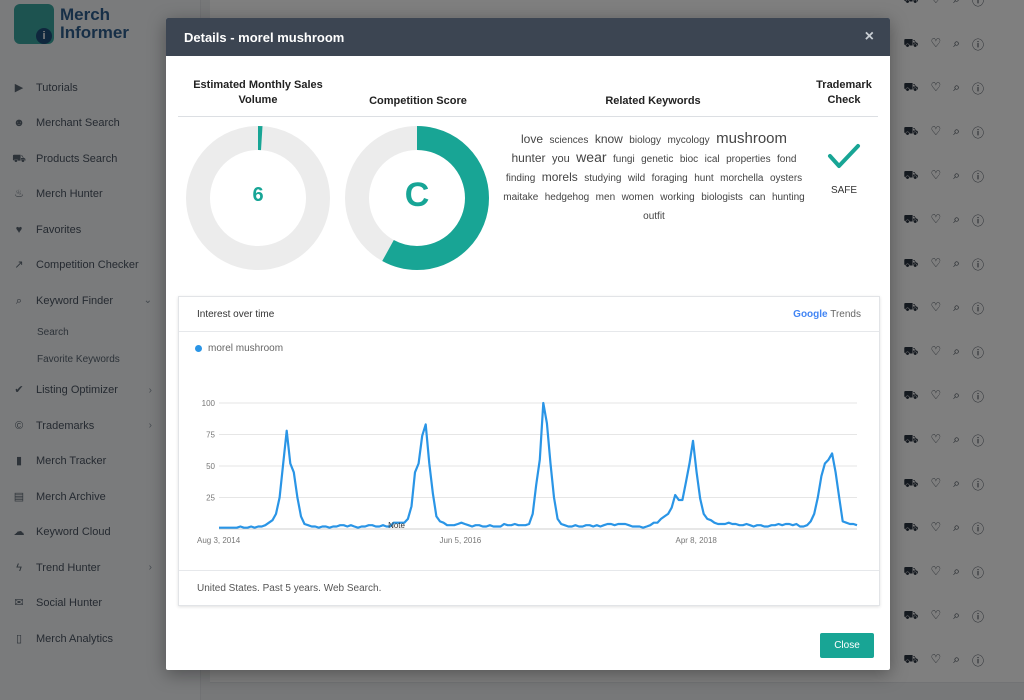 Image resolution: width=1024 pixels, height=700 pixels. I want to click on keyword-tag: genetic, so click(657, 159).